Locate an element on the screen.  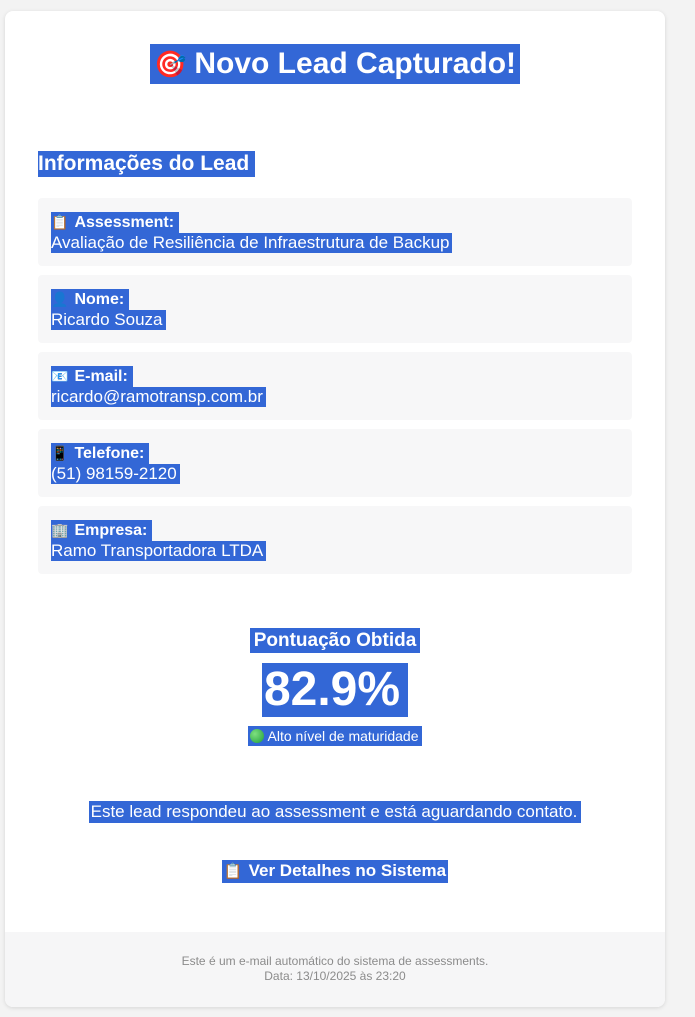
info-item-email: 📧 E-mail: ricardo@ramotransp.com.br is located at coordinates (335, 386).